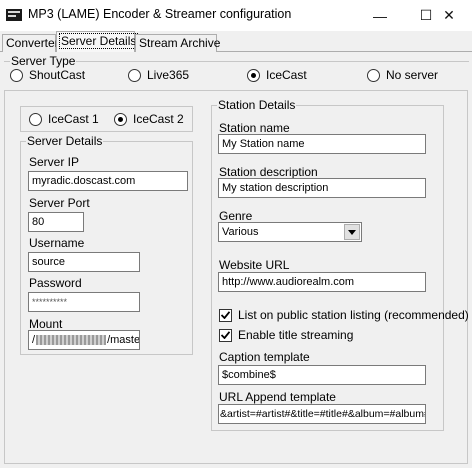 The height and width of the screenshot is (468, 472). I want to click on server-port-input: 80, so click(56, 222).